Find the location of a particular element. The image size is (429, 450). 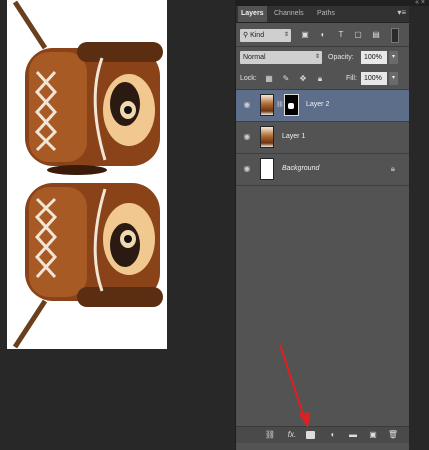

lock-paint-icon: ✎ is located at coordinates (286, 79).